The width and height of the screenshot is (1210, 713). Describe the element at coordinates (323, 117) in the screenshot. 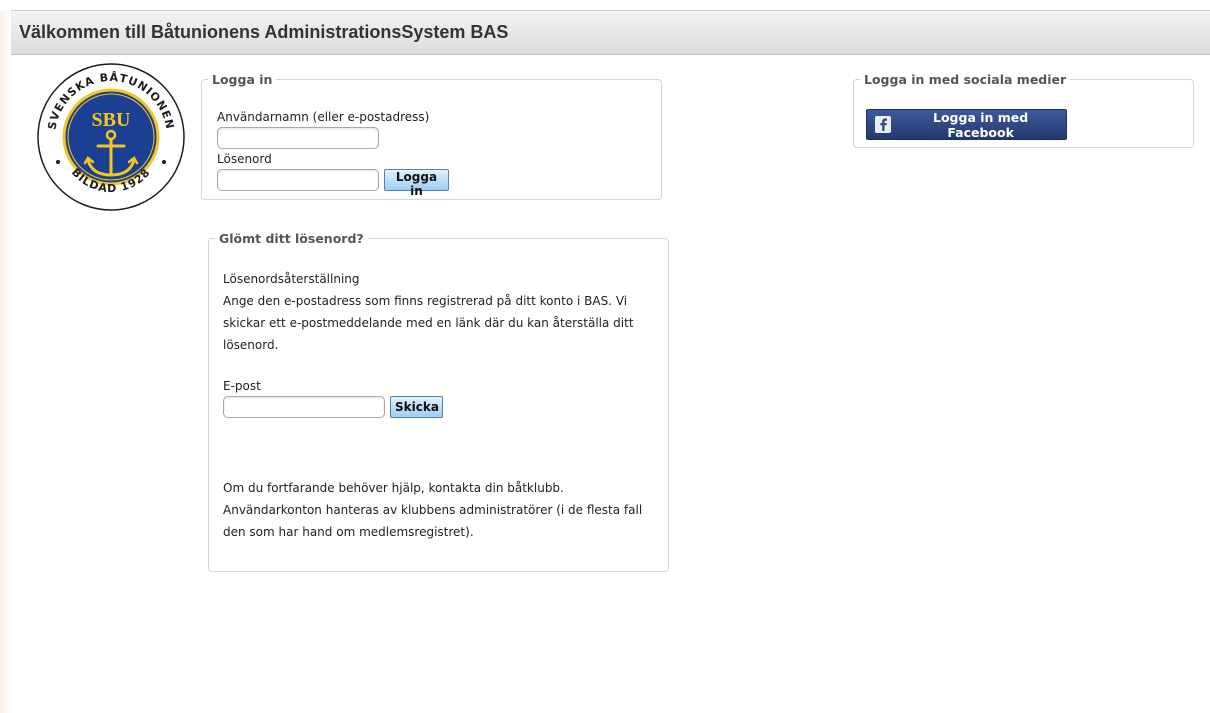

I see `username-label: Användarnamn (eller e-postadress)` at that location.